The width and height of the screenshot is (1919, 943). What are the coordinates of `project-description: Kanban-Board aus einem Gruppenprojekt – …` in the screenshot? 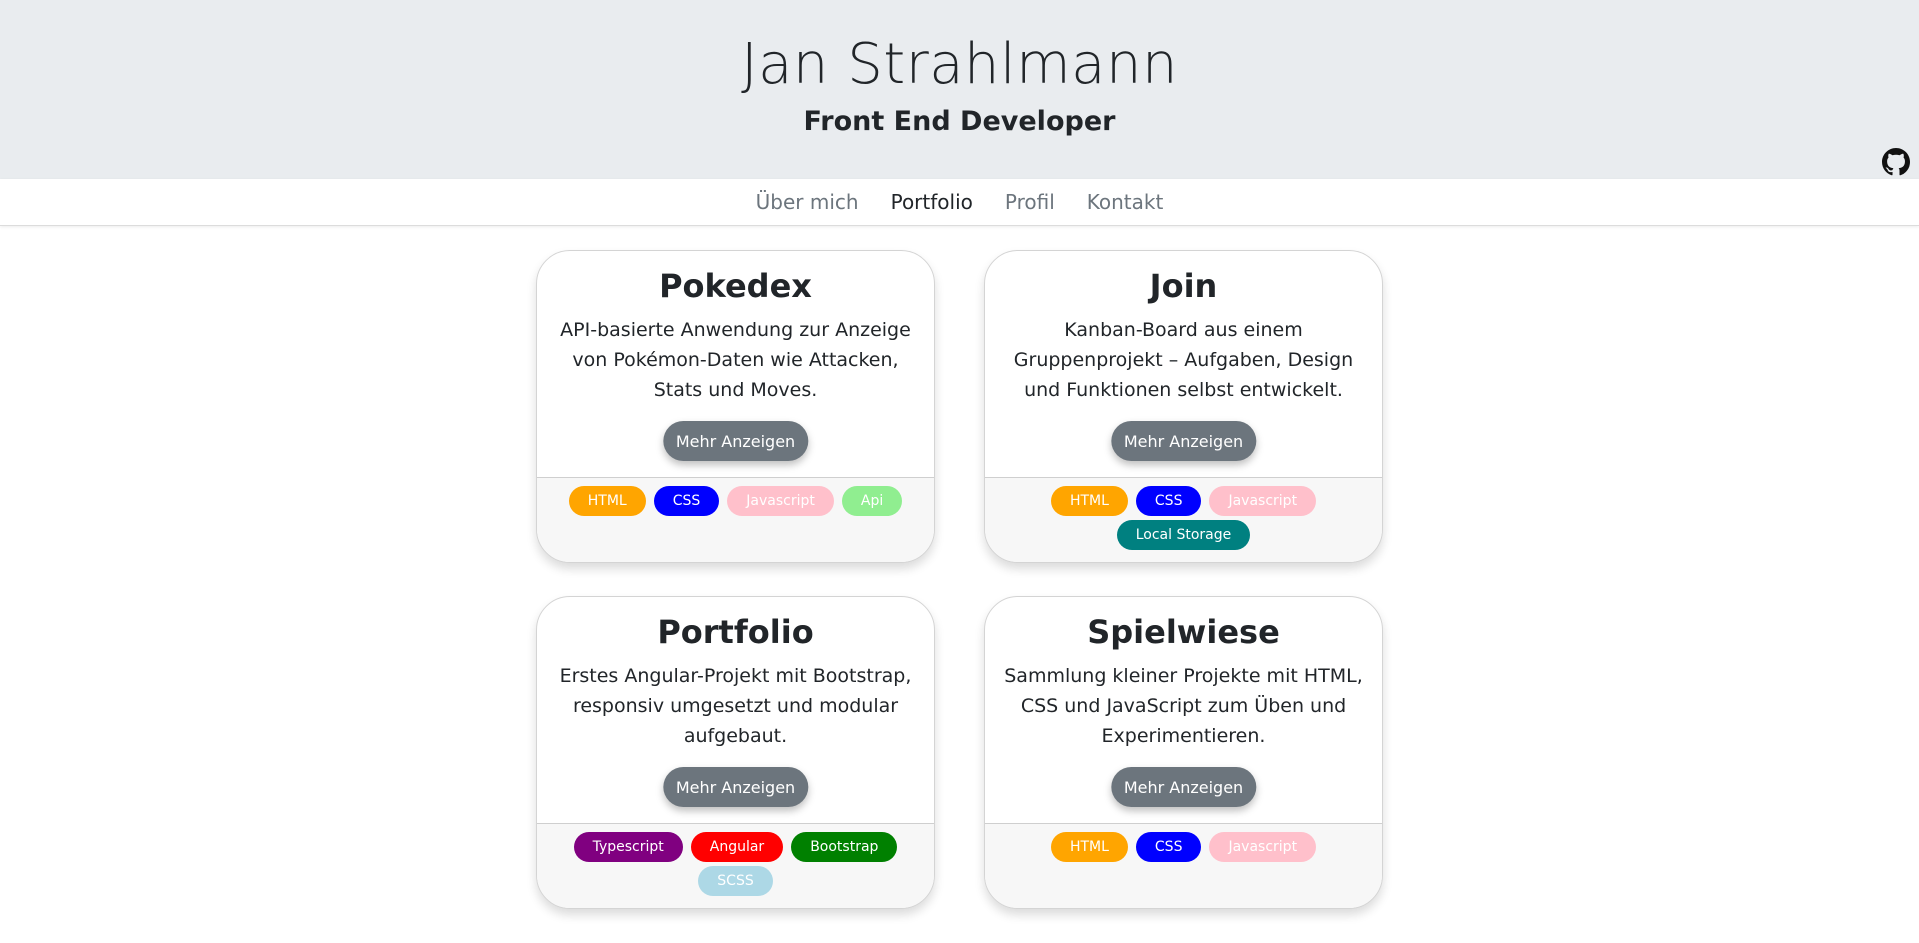 It's located at (1183, 360).